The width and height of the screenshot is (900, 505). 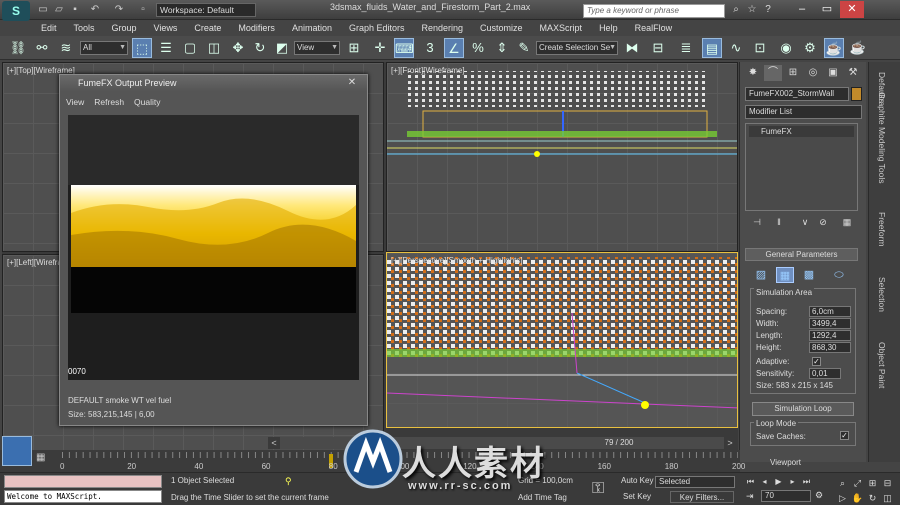 What do you see at coordinates (882, 229) in the screenshot?
I see `freeform-tab: Freeform` at bounding box center [882, 229].